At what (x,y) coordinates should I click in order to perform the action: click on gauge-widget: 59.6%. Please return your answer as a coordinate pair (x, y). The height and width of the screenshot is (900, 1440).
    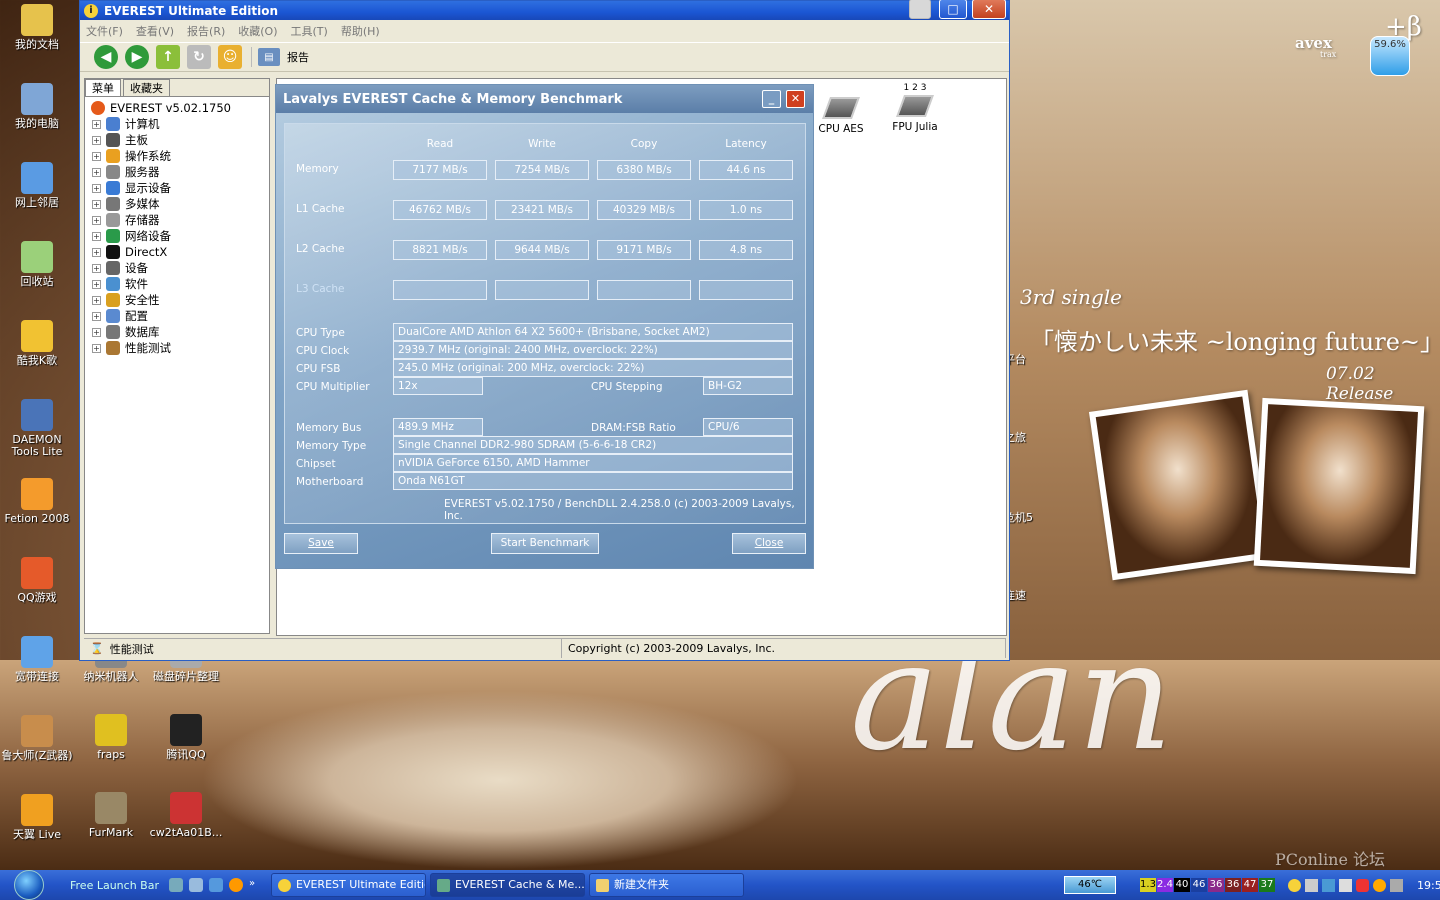
    Looking at the image, I should click on (1390, 56).